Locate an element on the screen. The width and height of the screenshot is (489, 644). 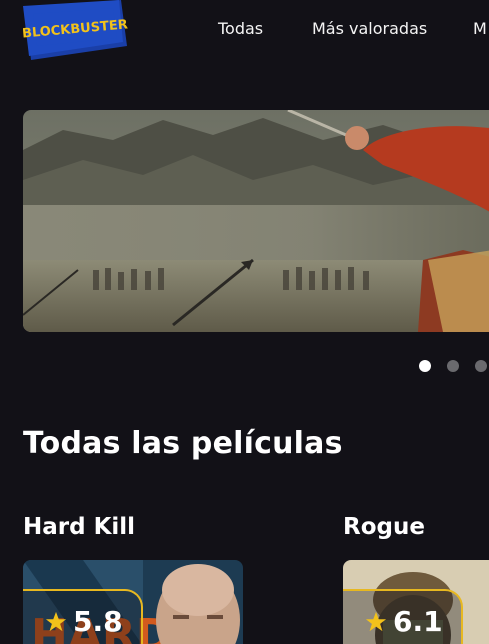
rating-badge: 6.1 is located at coordinates (403, 616).